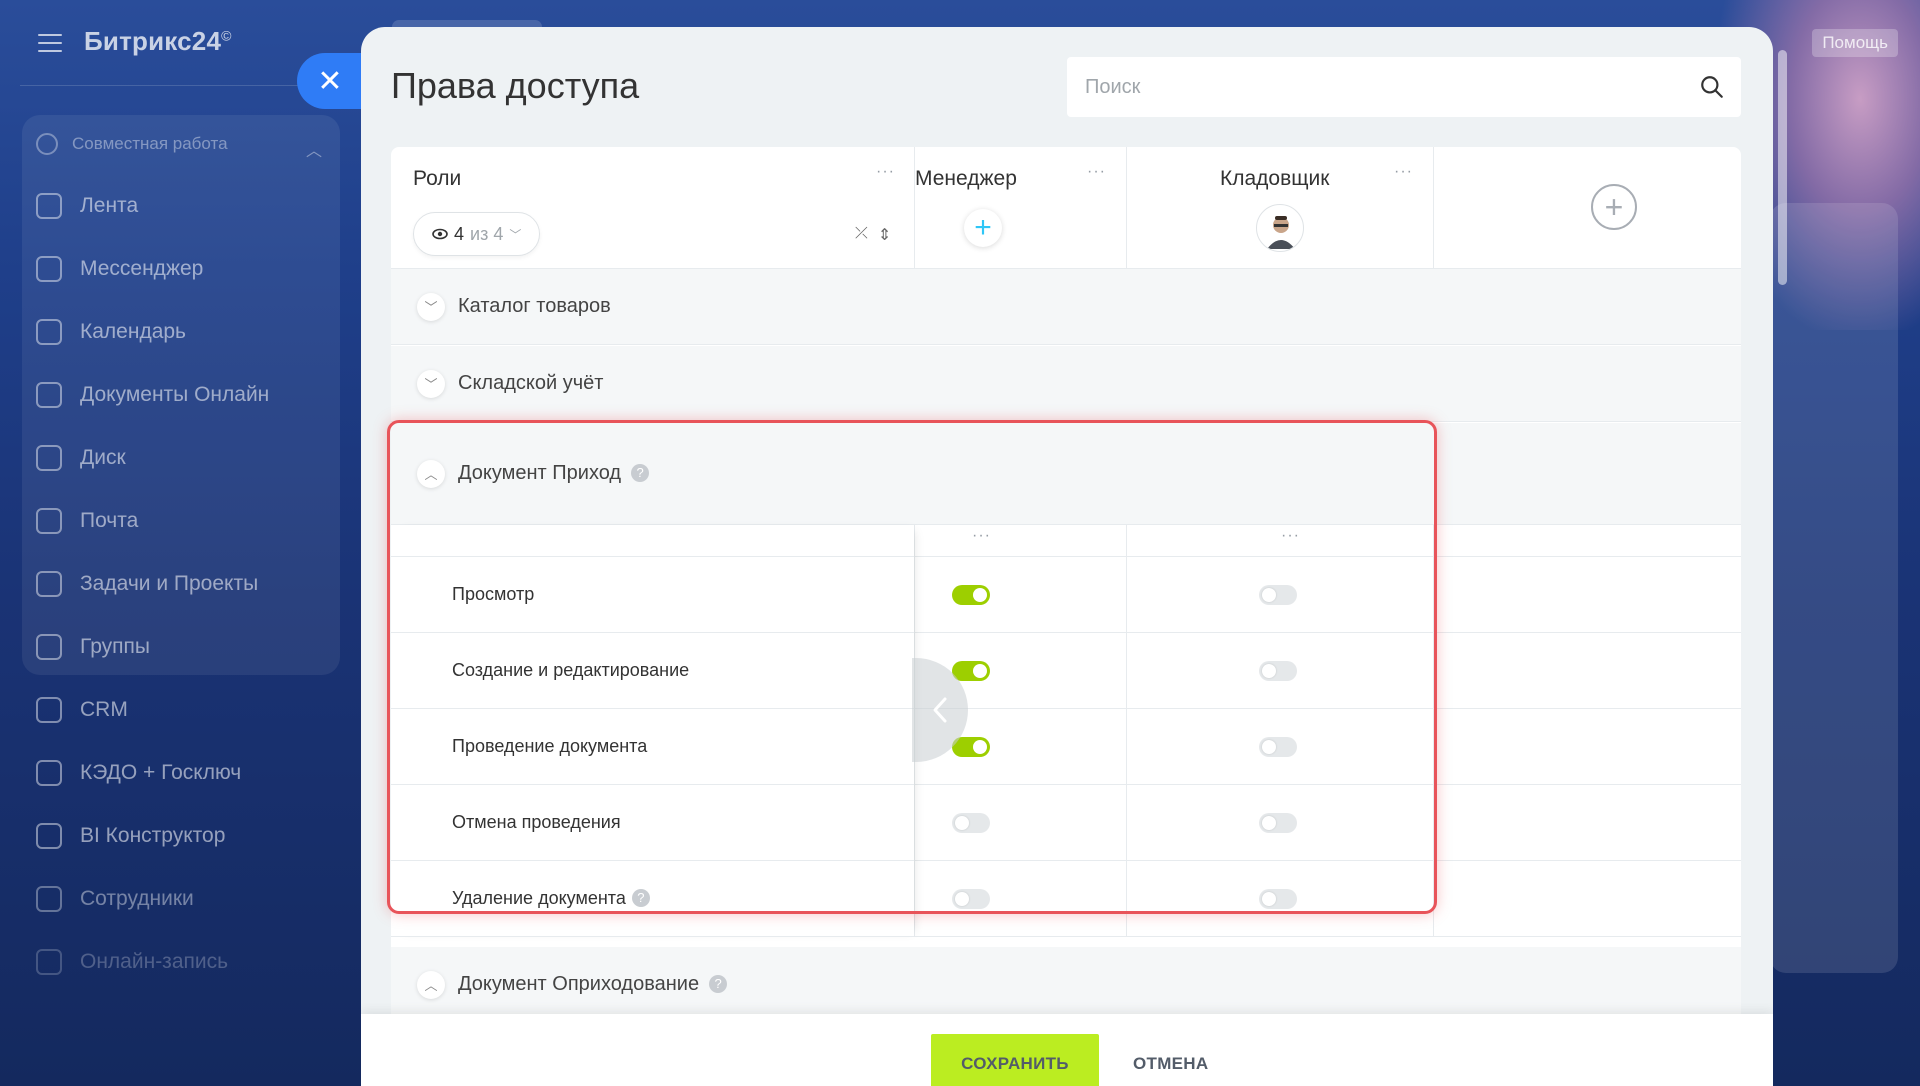 The width and height of the screenshot is (1920, 1086). Describe the element at coordinates (142, 268) in the screenshot. I see `sidebar-item-label: Мессенджер` at that location.